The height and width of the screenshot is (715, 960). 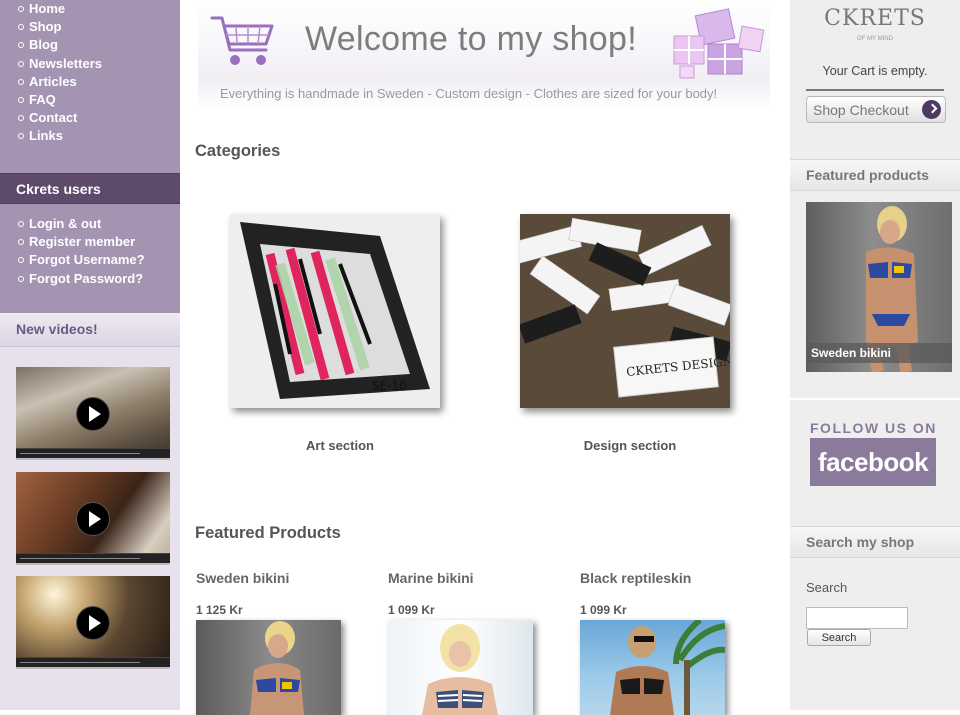 I want to click on follow-us-text: FOLLOW US ON, so click(x=873, y=428).